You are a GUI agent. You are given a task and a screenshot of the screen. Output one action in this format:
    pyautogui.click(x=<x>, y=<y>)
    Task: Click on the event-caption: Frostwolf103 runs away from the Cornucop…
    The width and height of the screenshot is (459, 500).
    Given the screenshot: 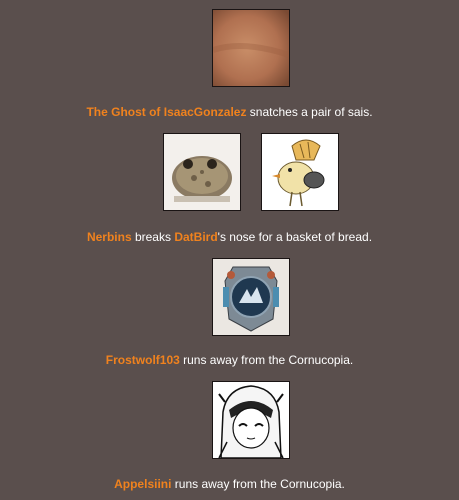 What is the action you would take?
    pyautogui.click(x=229, y=360)
    